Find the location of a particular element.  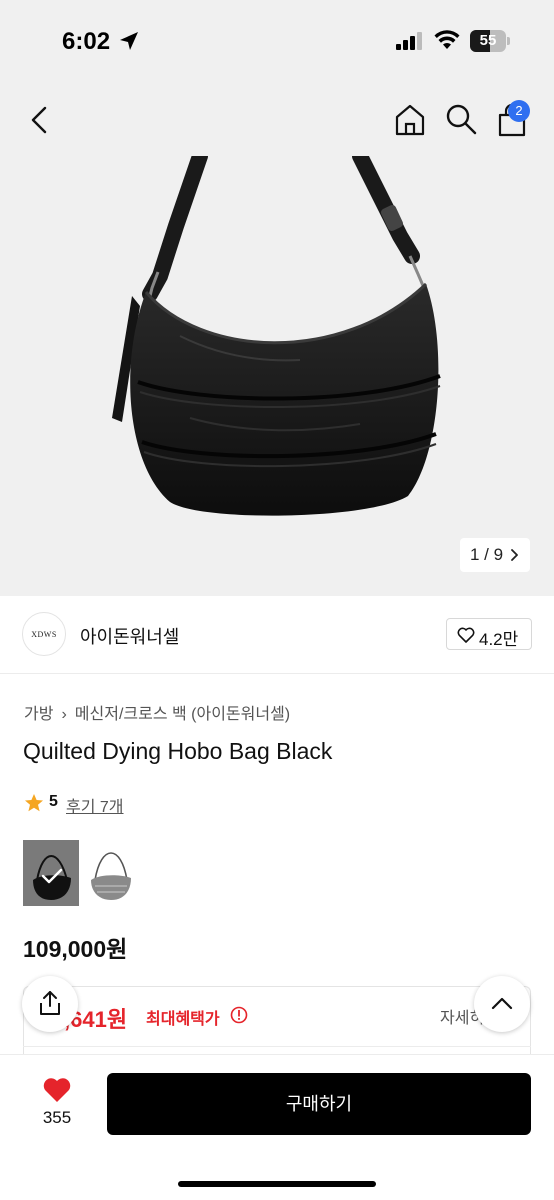

breadcrumb: 가방 › 메신저/크로스 백 (아이돈워너셀) is located at coordinates (157, 712).